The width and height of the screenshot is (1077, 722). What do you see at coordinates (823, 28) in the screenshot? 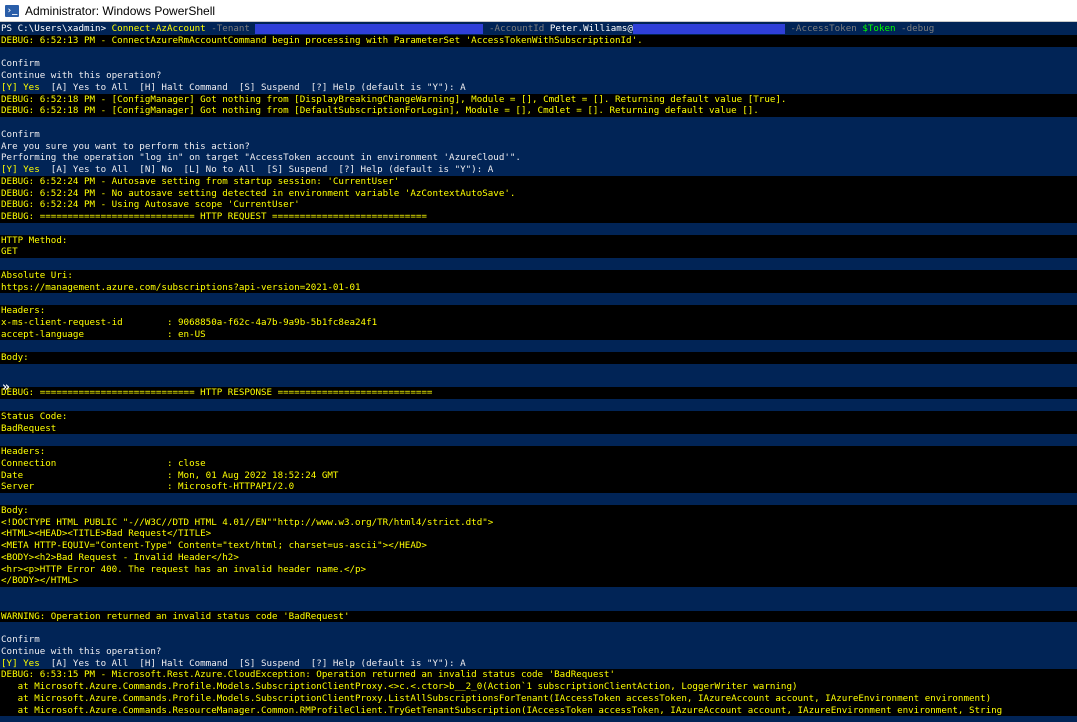
I see `param-token: -AccessToken` at bounding box center [823, 28].